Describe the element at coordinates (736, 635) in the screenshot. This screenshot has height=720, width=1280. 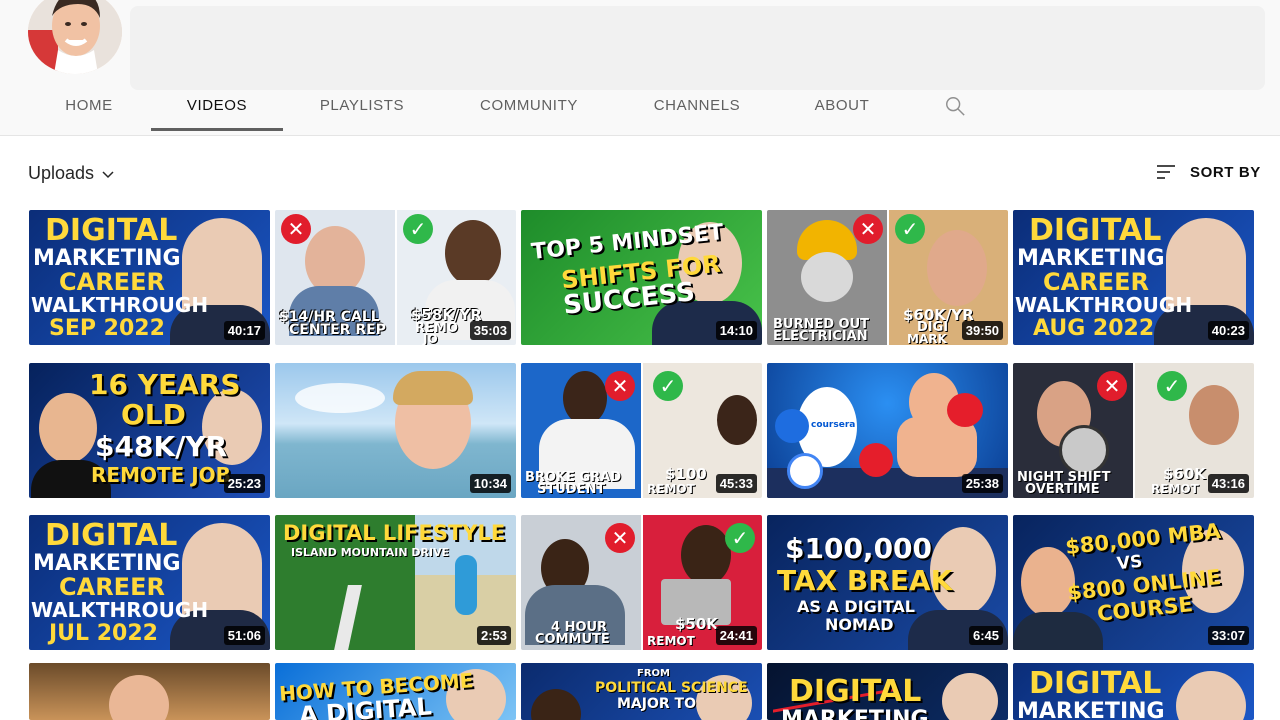
I see `video-duration: 24:41` at that location.